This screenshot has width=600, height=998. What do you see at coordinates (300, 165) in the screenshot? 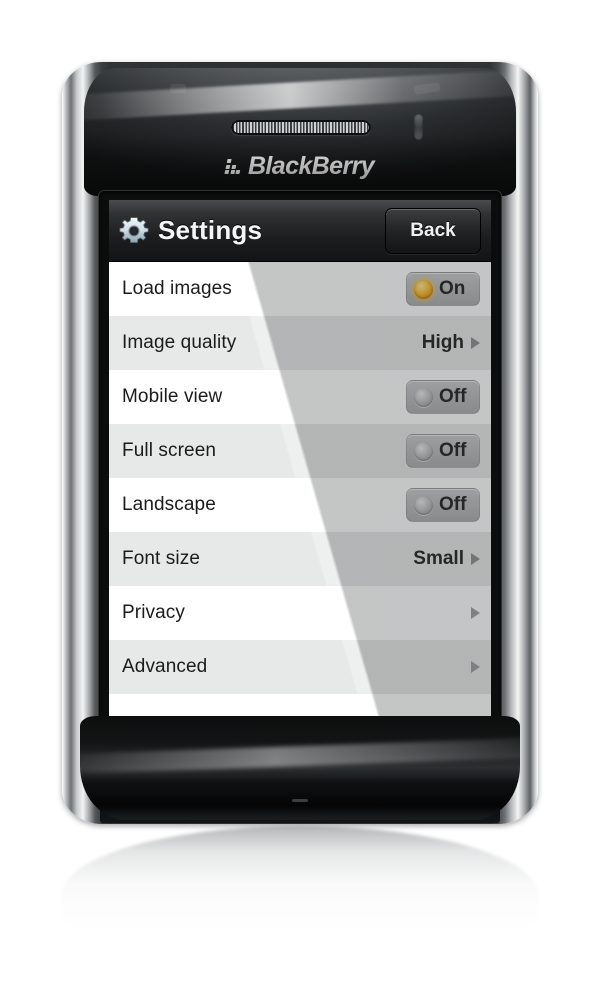
I see `housing-shading` at bounding box center [300, 165].